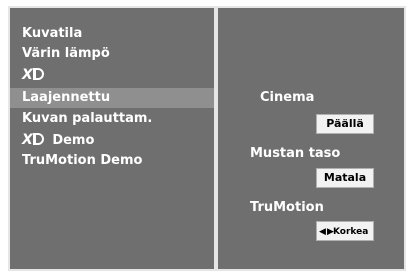 The height and width of the screenshot is (277, 412). I want to click on trumotion-value: Korkea, so click(350, 232).